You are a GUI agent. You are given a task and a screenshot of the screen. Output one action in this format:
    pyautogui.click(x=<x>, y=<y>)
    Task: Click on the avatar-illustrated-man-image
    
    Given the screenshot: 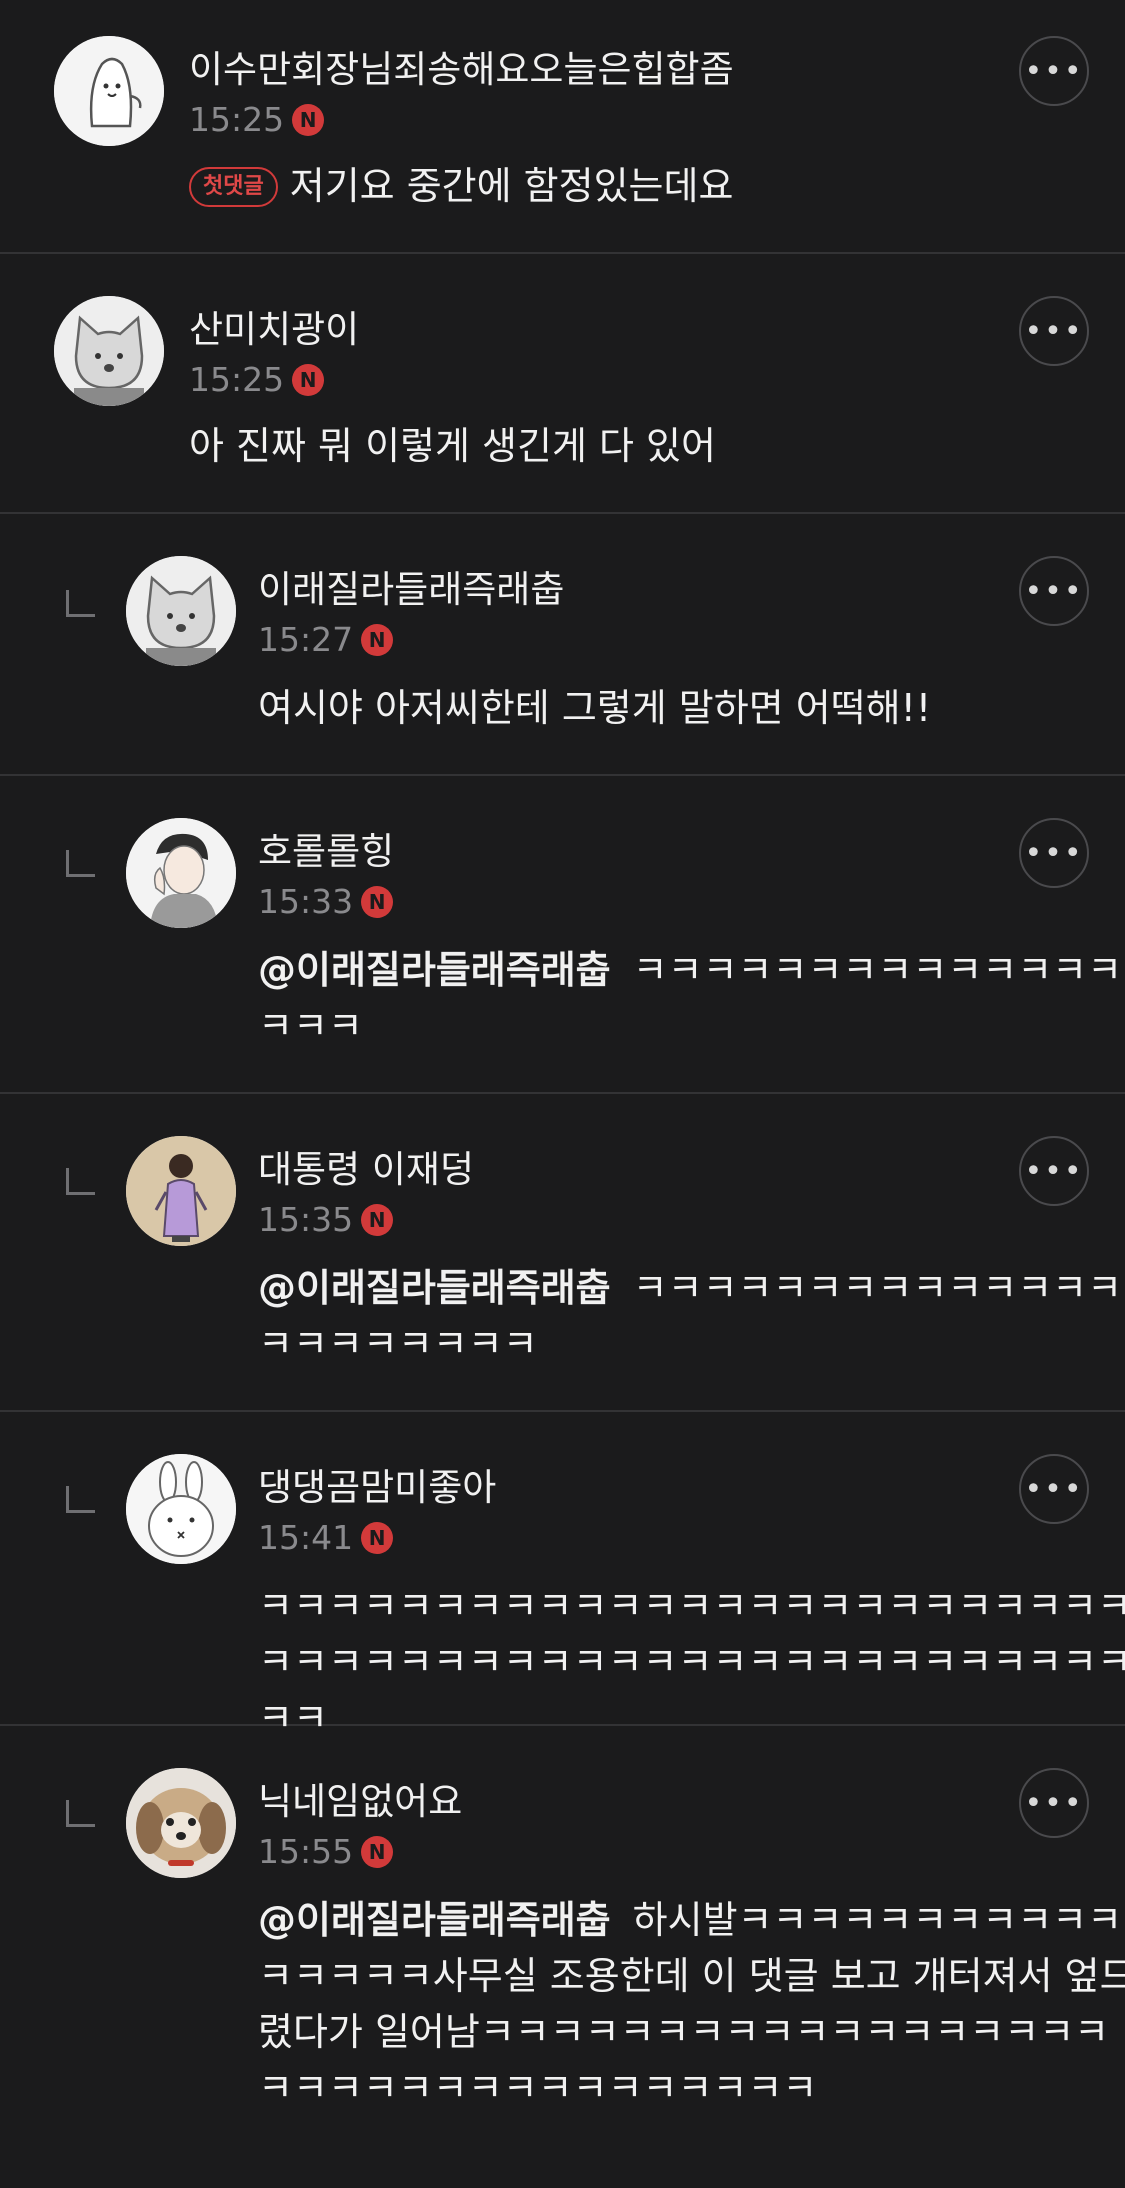 What is the action you would take?
    pyautogui.click(x=181, y=873)
    